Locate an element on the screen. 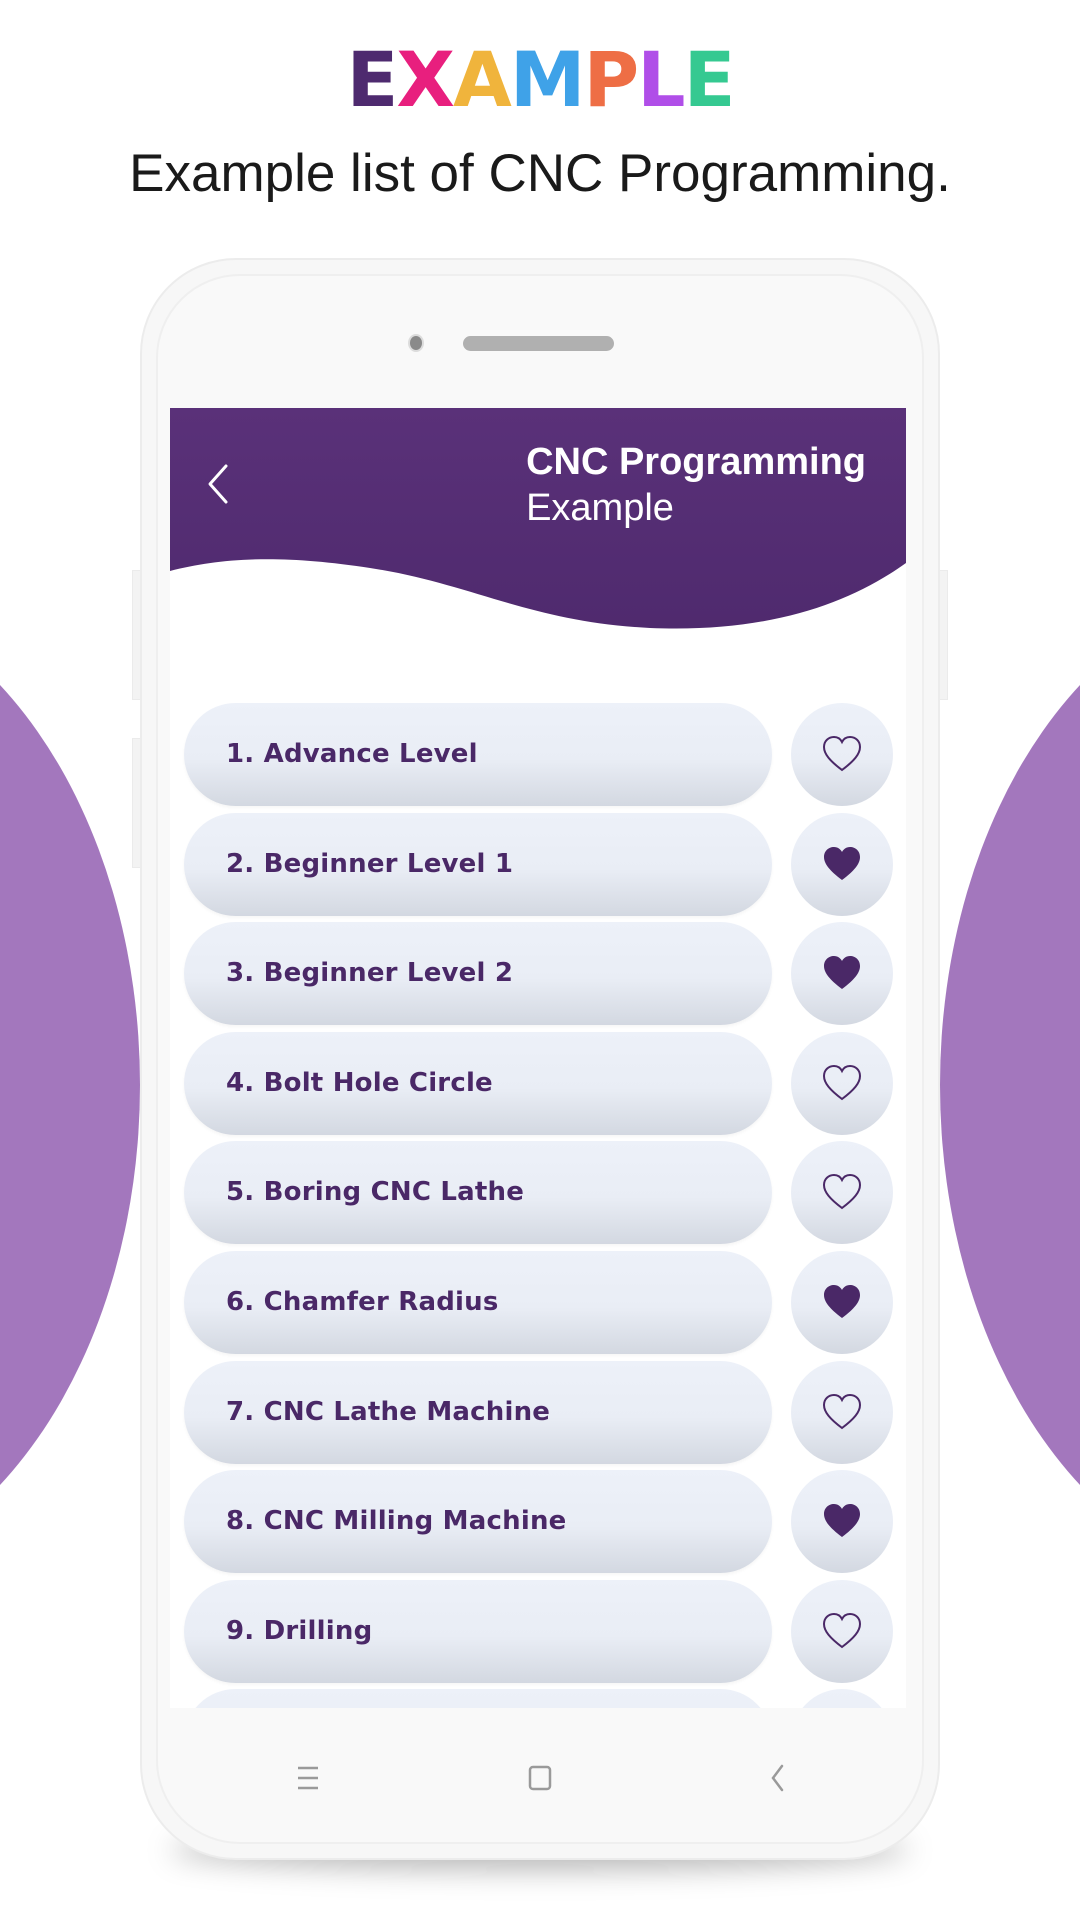 This screenshot has height=1920, width=1080. home-square-icon is located at coordinates (540, 1778).